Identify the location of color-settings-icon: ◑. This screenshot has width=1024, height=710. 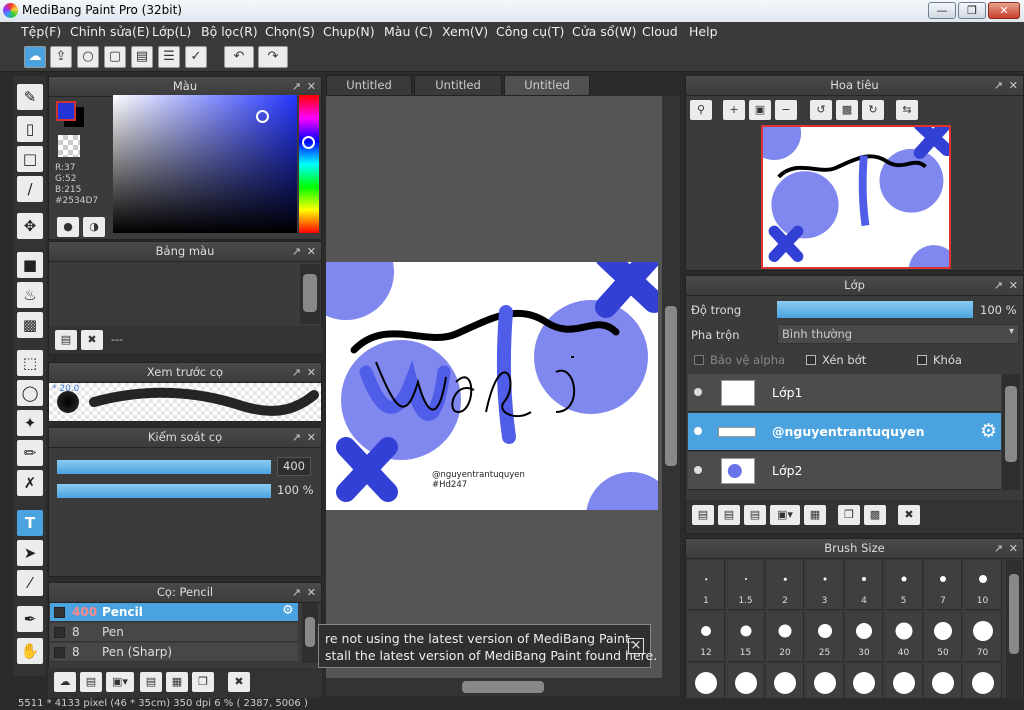
(94, 227).